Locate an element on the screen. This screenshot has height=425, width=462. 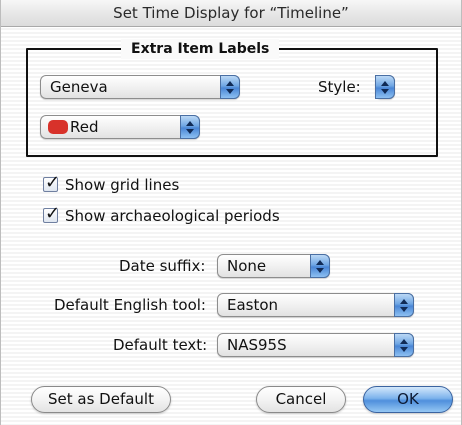
style-label: Style: is located at coordinates (339, 87).